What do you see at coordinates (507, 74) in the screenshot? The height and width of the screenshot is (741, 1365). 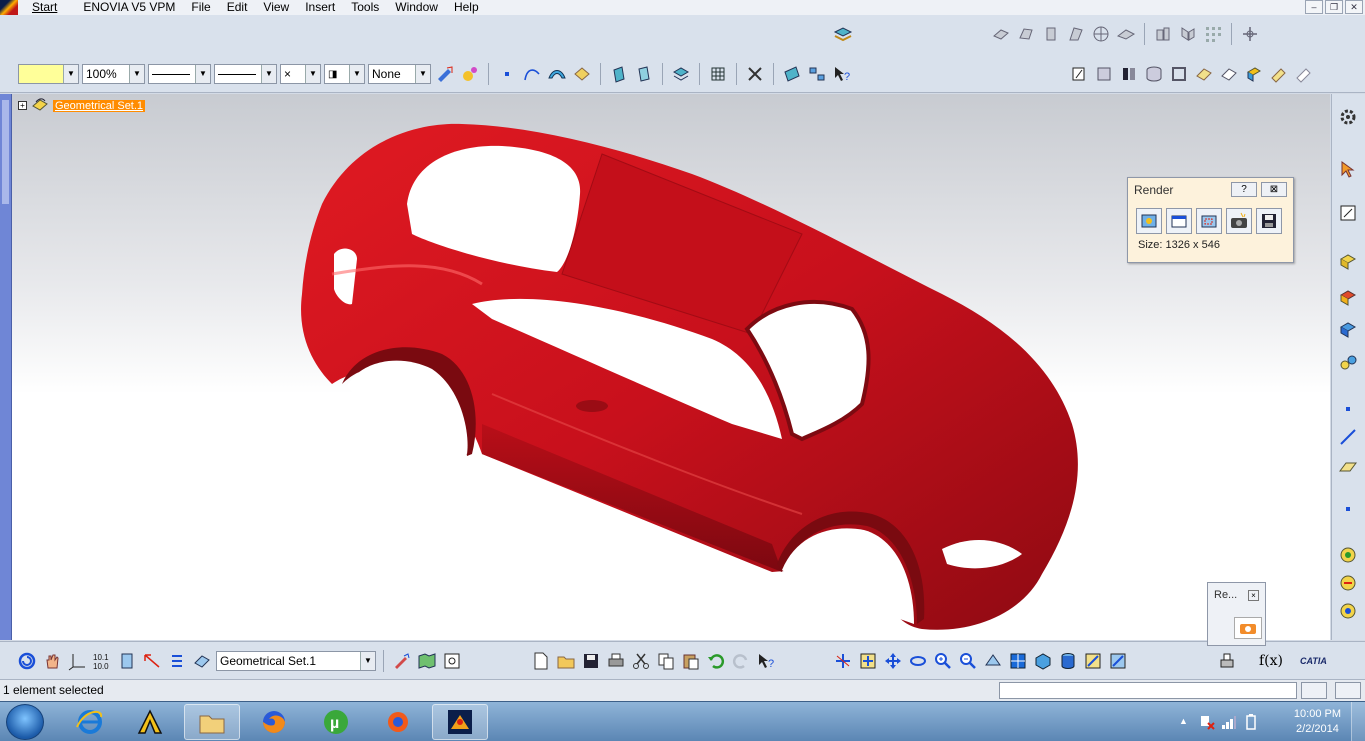 I see `point-icon` at bounding box center [507, 74].